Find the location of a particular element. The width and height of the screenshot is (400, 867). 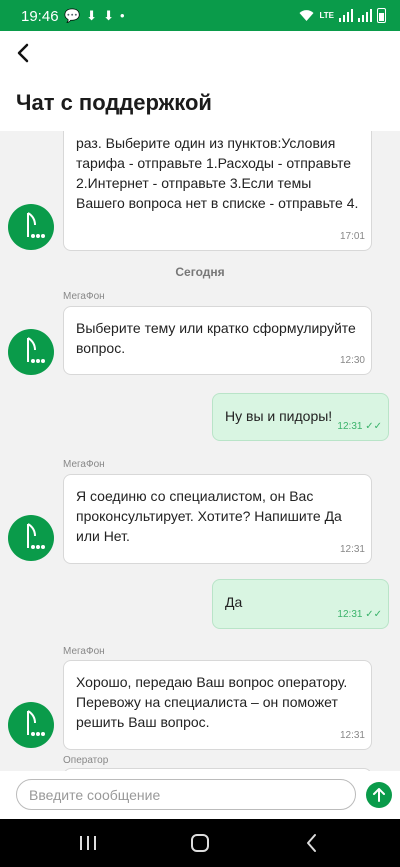

date-separator: Сегодня is located at coordinates (200, 272).